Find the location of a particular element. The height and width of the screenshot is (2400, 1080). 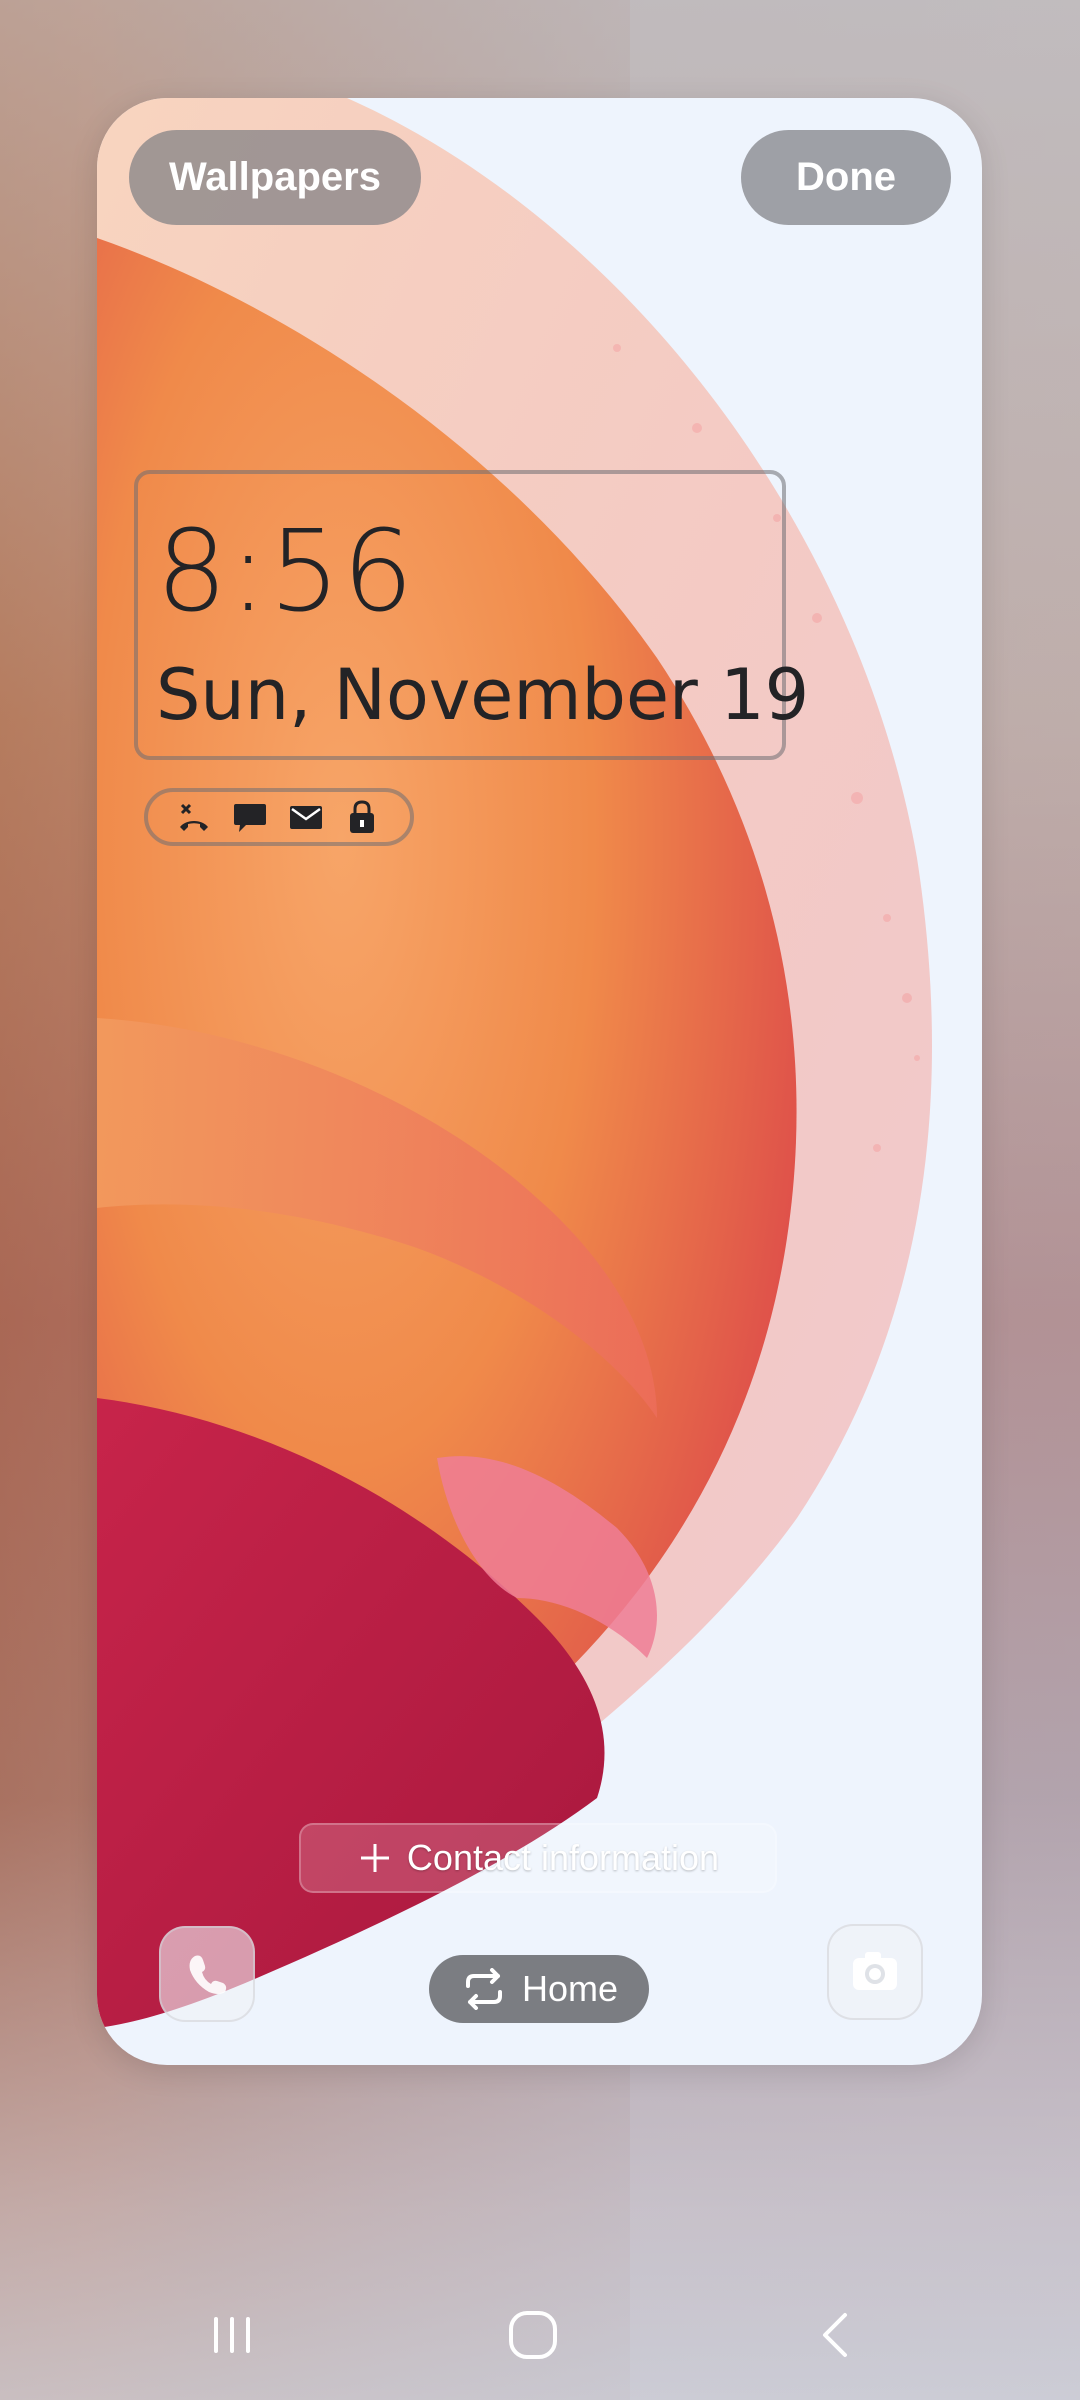

left-shortcut is located at coordinates (207, 1974).